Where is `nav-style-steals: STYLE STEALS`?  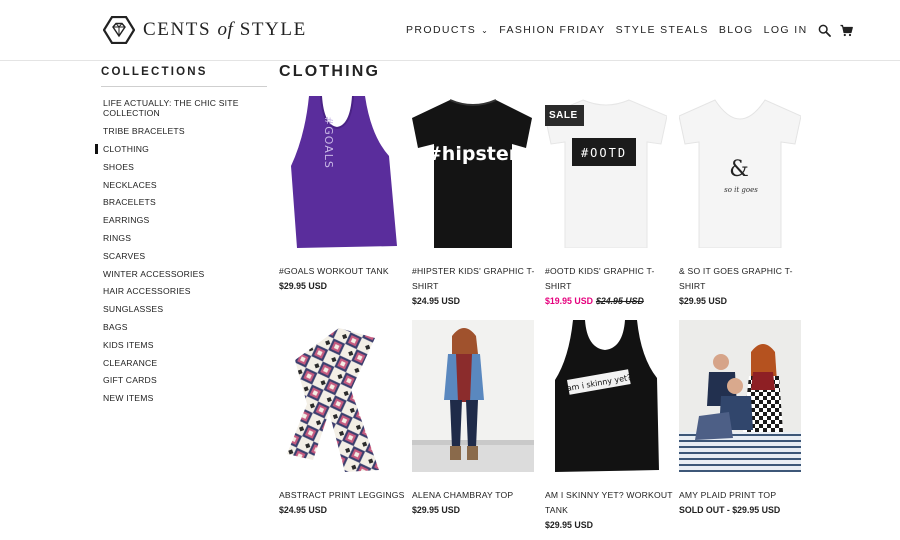 nav-style-steals: STYLE STEALS is located at coordinates (662, 30).